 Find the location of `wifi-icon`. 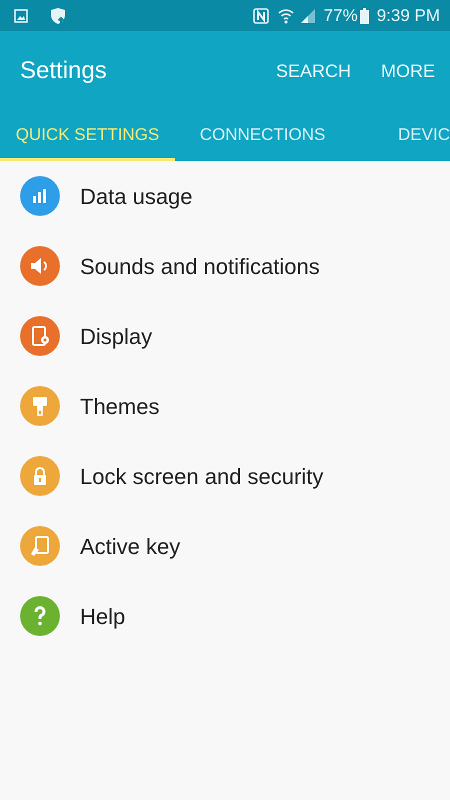

wifi-icon is located at coordinates (285, 15).